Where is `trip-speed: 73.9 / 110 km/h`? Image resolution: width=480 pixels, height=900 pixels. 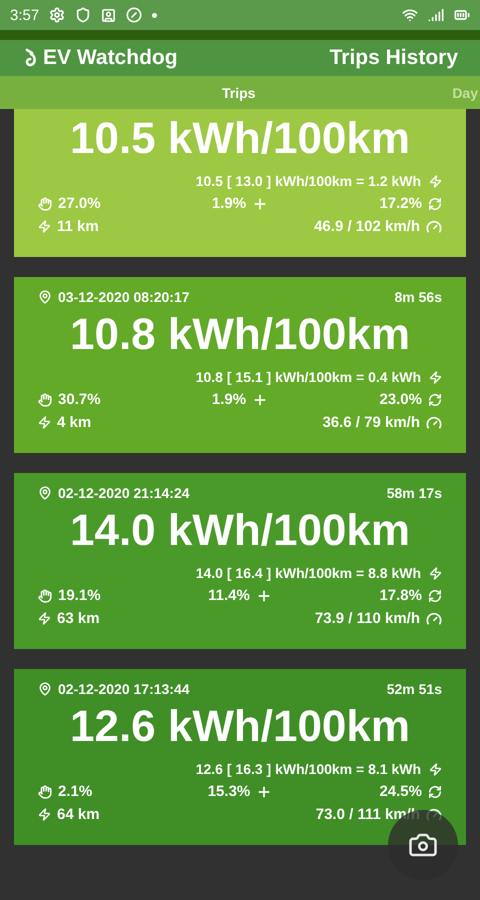
trip-speed: 73.9 / 110 km/h is located at coordinates (367, 618).